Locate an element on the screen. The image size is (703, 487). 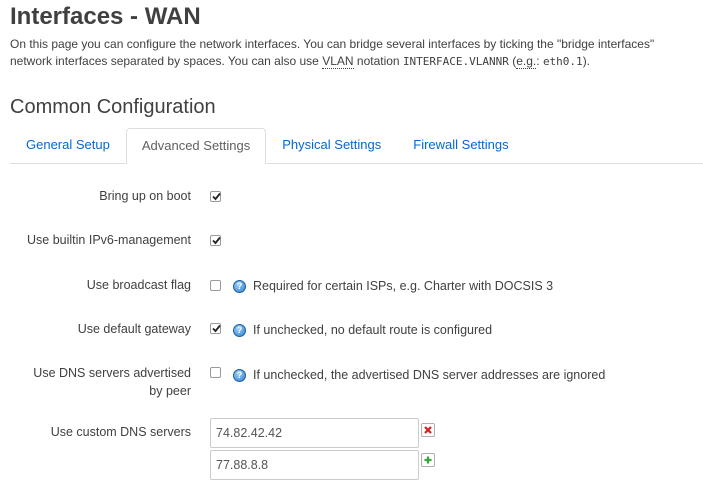
example-code: eth0.1 is located at coordinates (562, 61).